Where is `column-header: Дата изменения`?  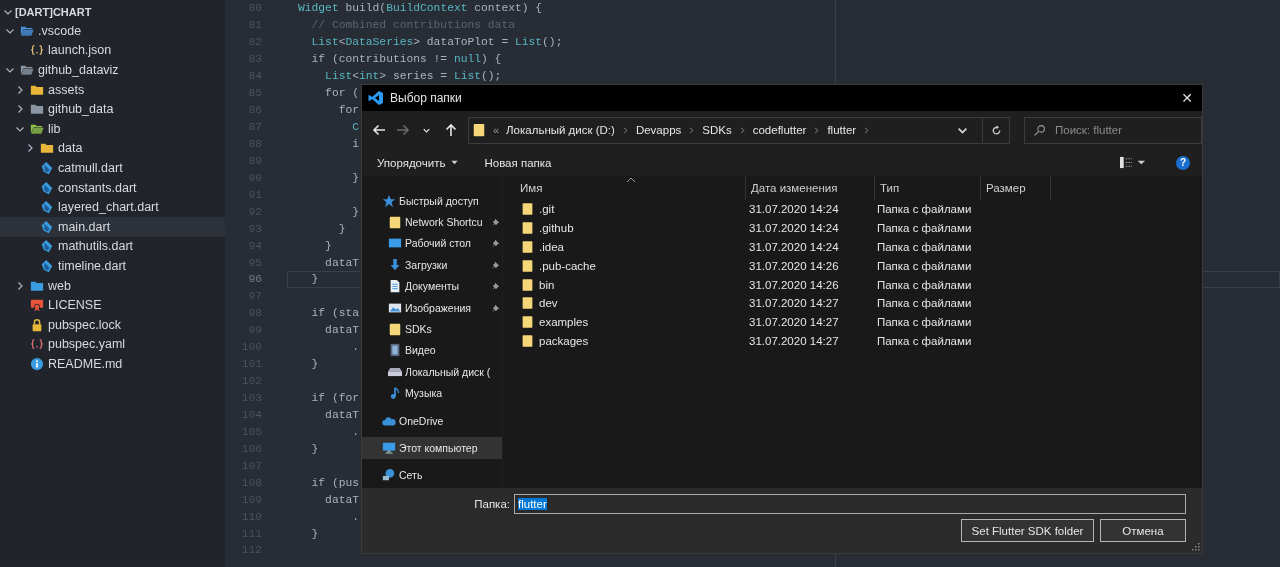 column-header: Дата изменения is located at coordinates (810, 188).